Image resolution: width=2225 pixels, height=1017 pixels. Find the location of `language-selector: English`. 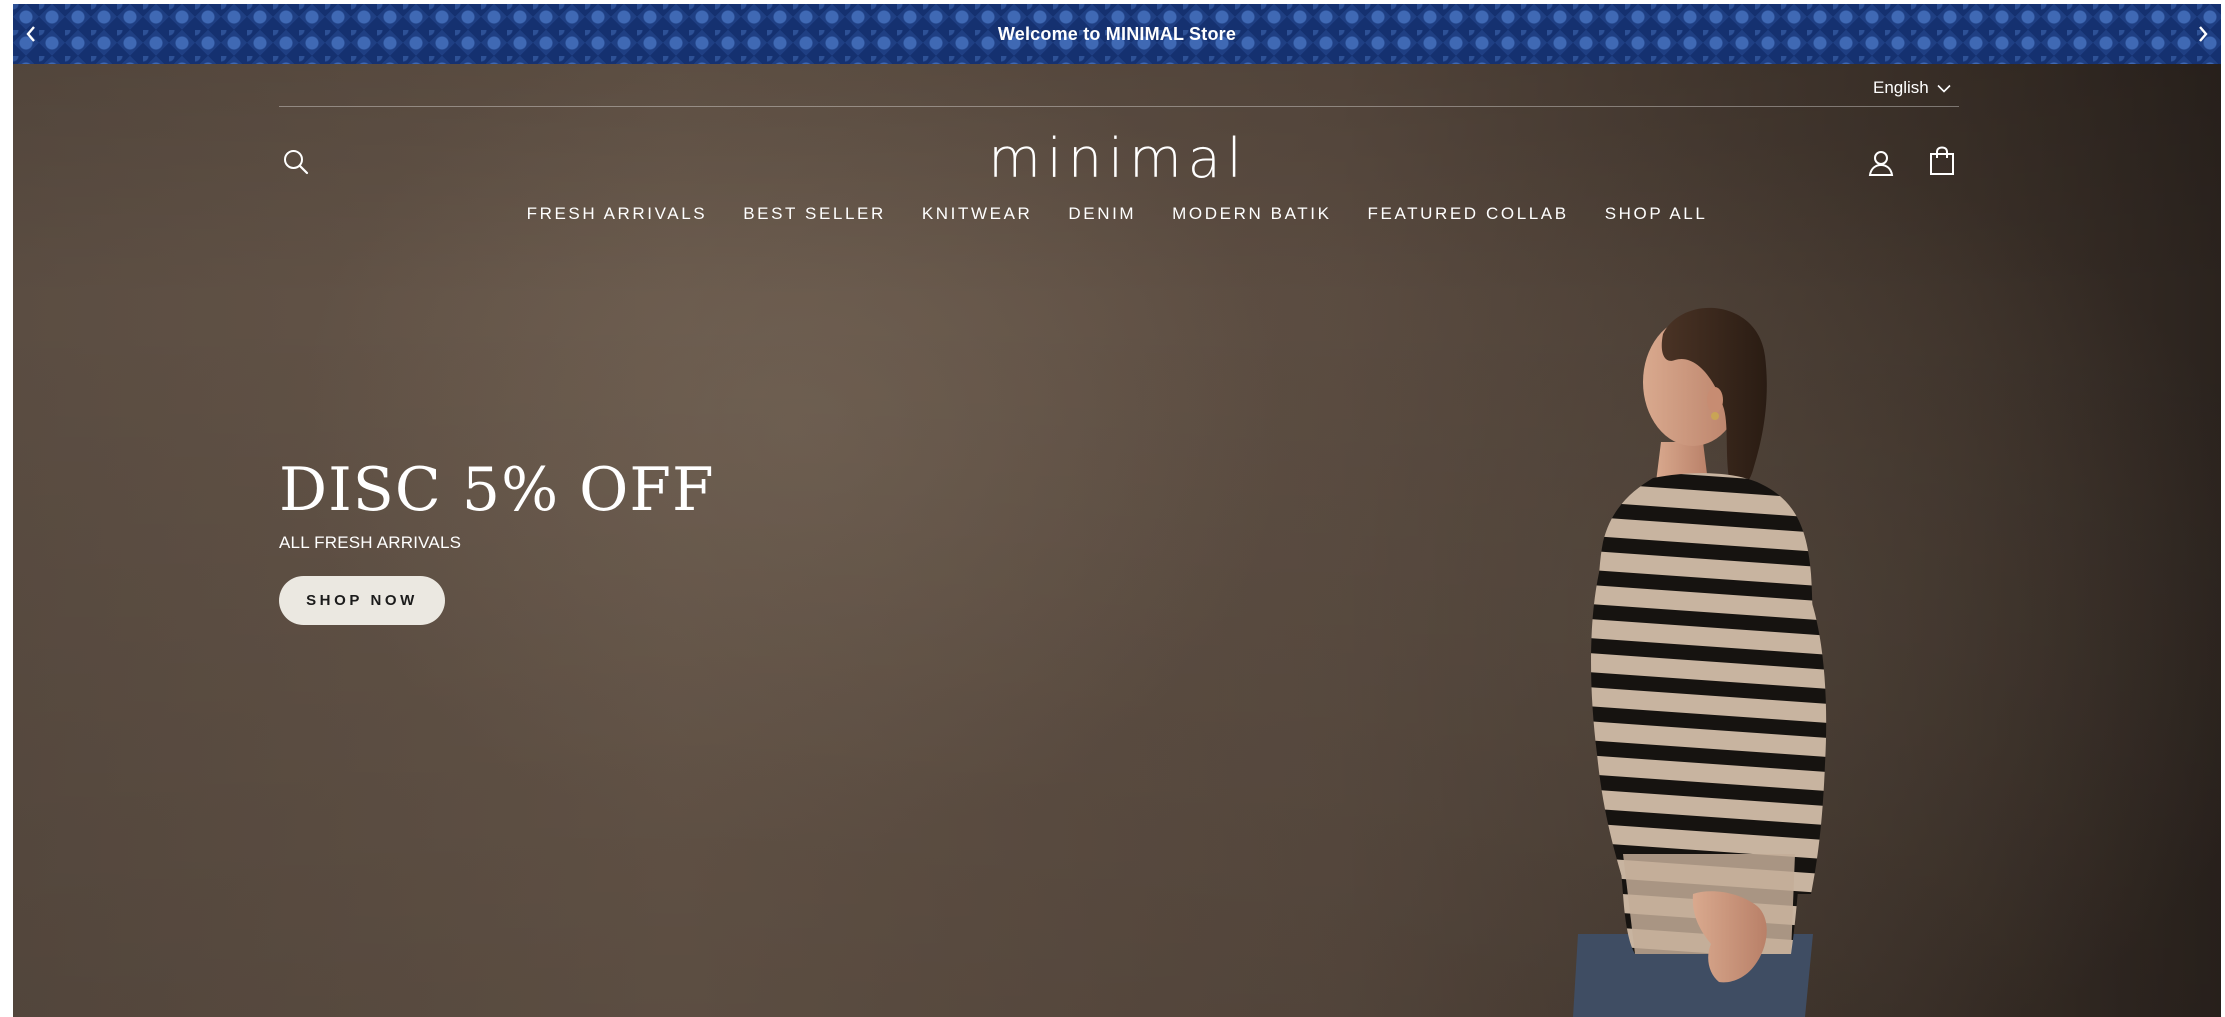

language-selector: English is located at coordinates (1912, 88).